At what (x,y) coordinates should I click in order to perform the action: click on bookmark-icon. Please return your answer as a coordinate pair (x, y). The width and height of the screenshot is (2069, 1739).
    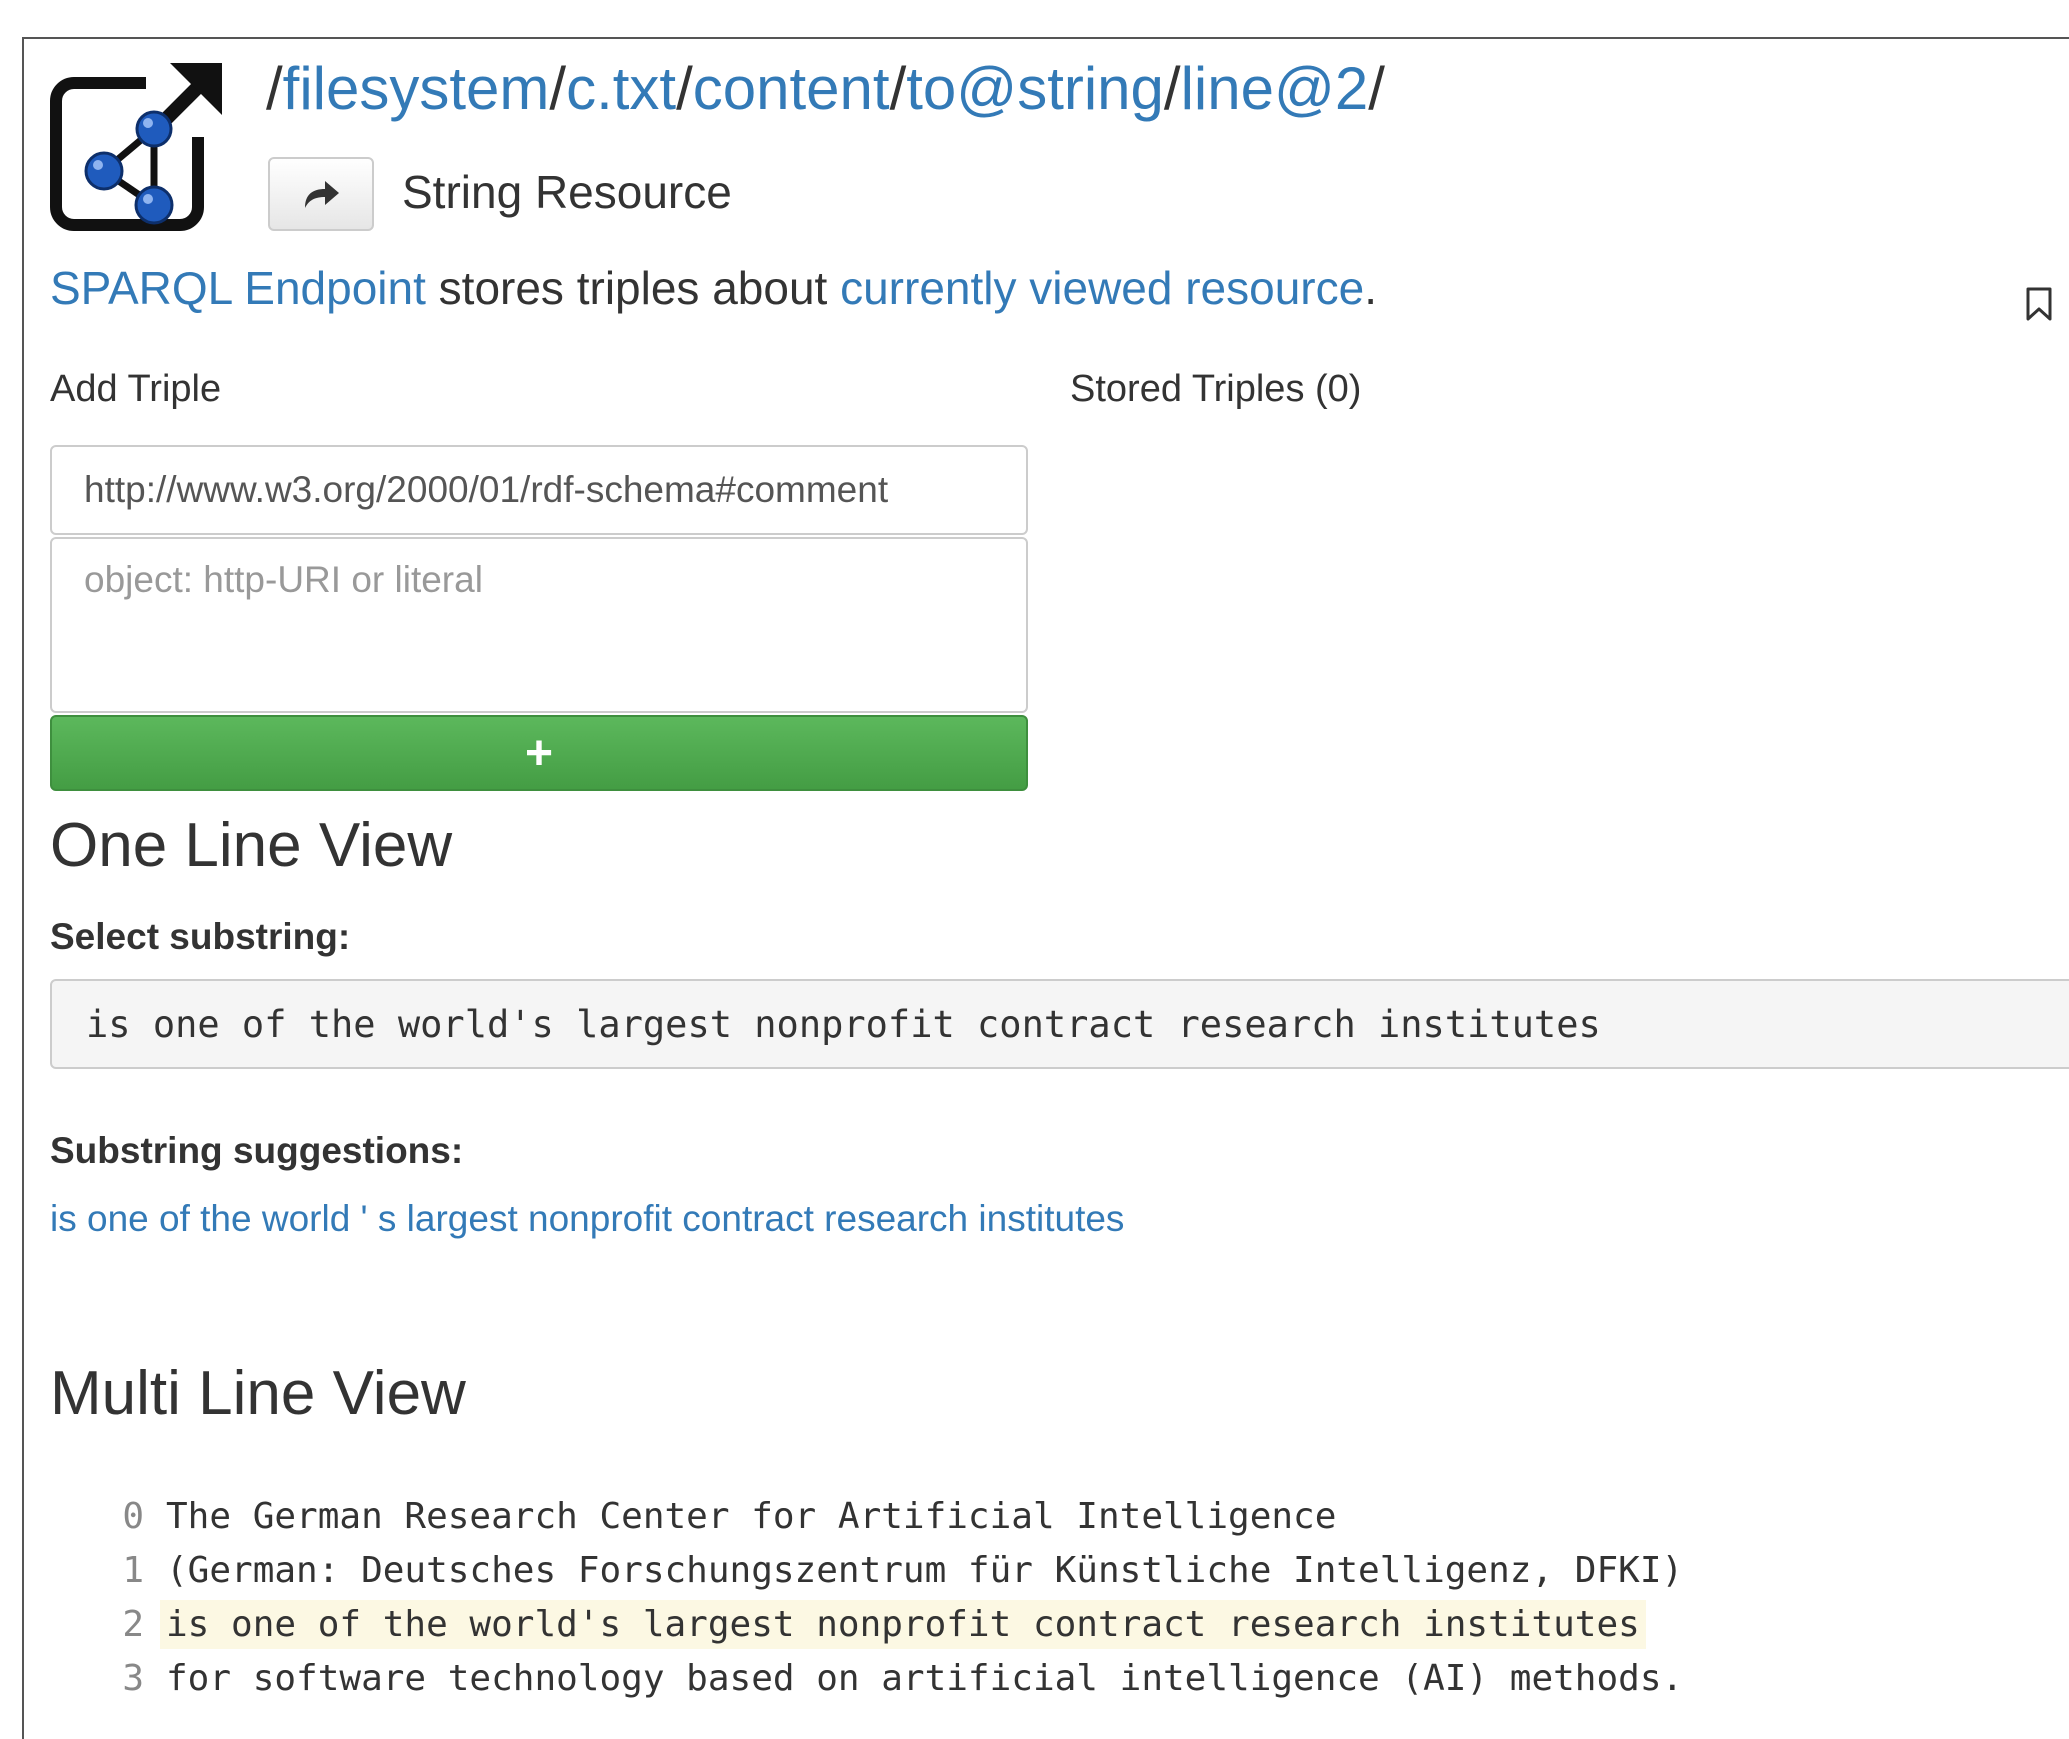
    Looking at the image, I should click on (2039, 304).